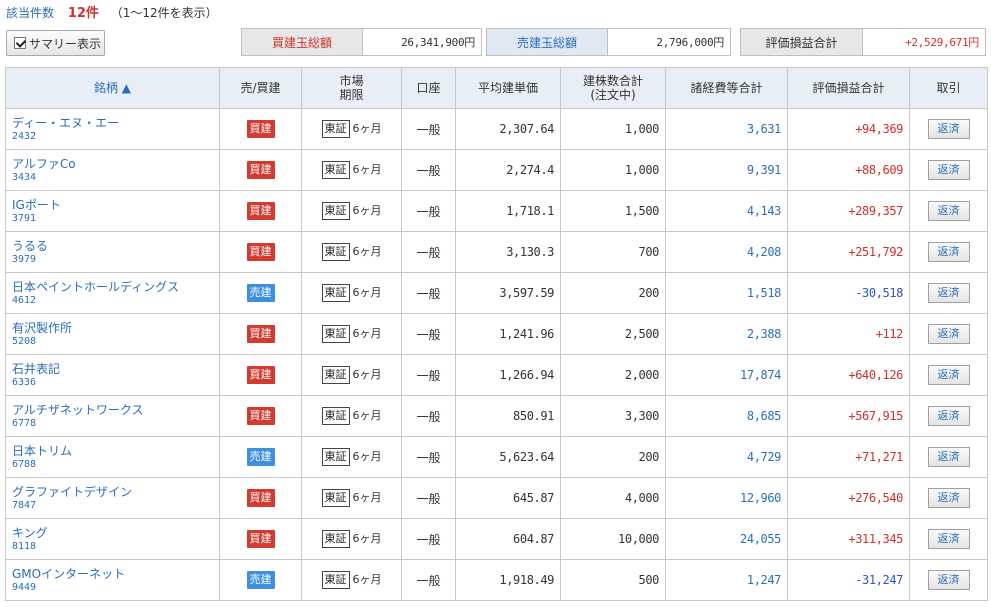 This screenshot has height=607, width=991. Describe the element at coordinates (24, 341) in the screenshot. I see `stock-code: 5208` at that location.